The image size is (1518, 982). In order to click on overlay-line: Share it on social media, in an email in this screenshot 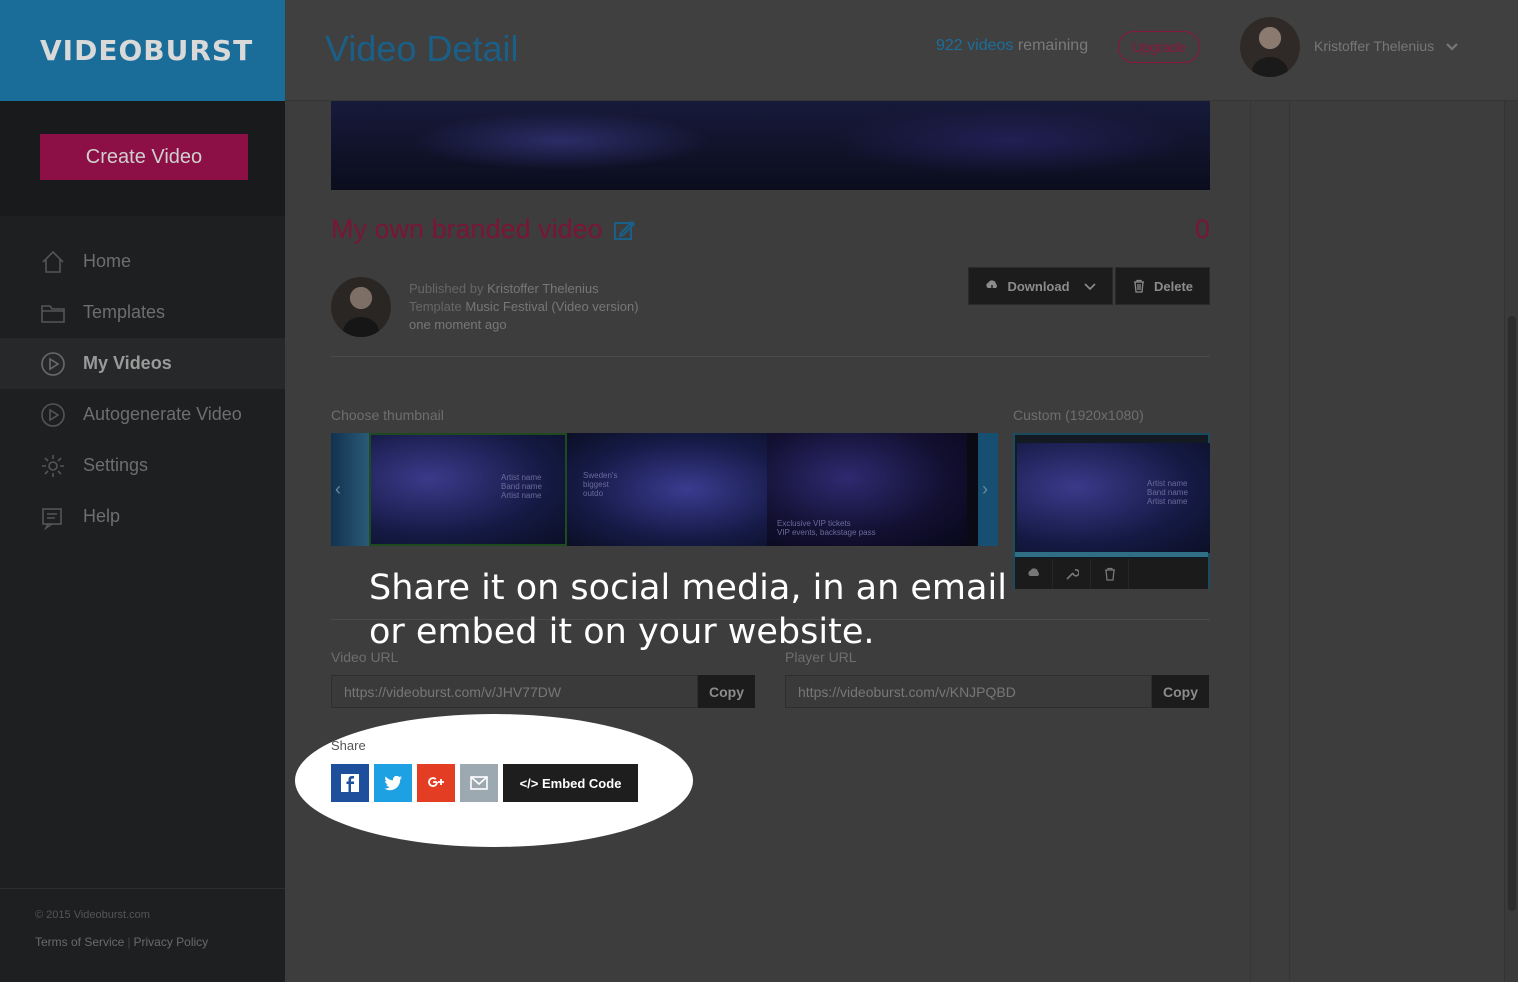, I will do `click(688, 588)`.